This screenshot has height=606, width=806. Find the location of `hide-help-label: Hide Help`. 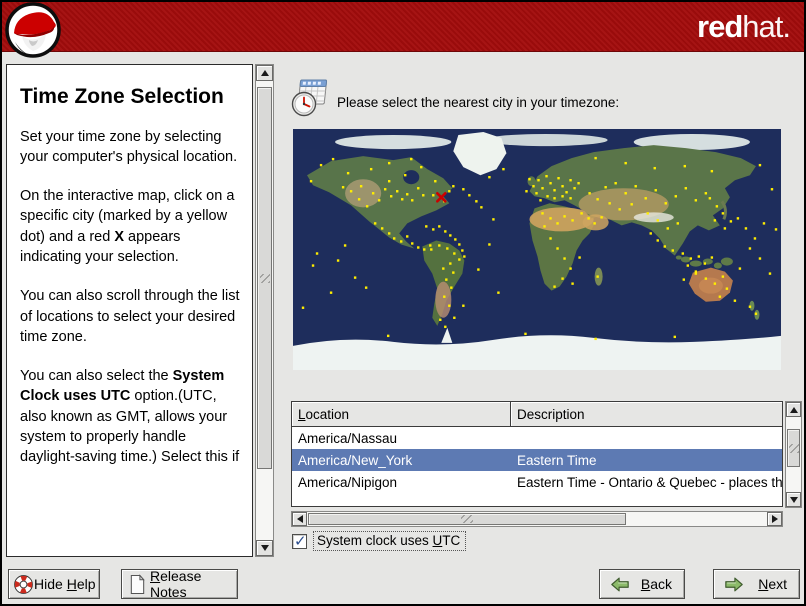

hide-help-label: Hide Help is located at coordinates (65, 584).